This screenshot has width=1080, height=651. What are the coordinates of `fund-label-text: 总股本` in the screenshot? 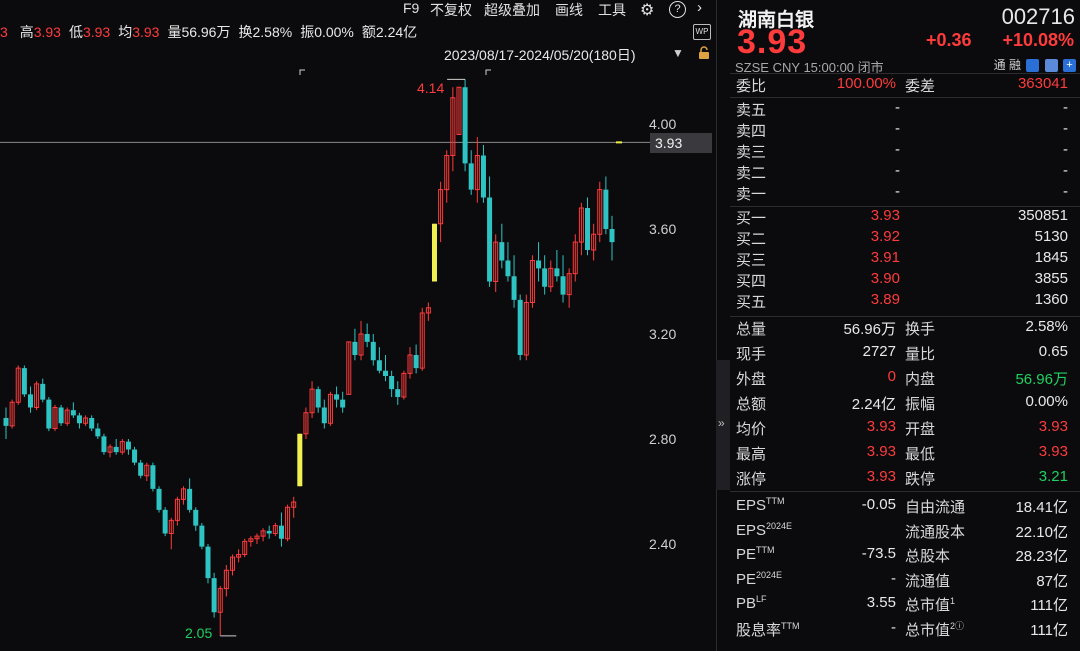 It's located at (928, 556).